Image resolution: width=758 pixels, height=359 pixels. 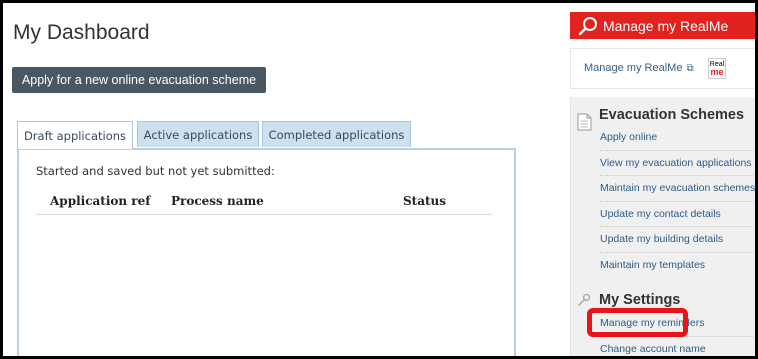 I want to click on link-update-contact-details: Update my contact details, so click(x=677, y=214).